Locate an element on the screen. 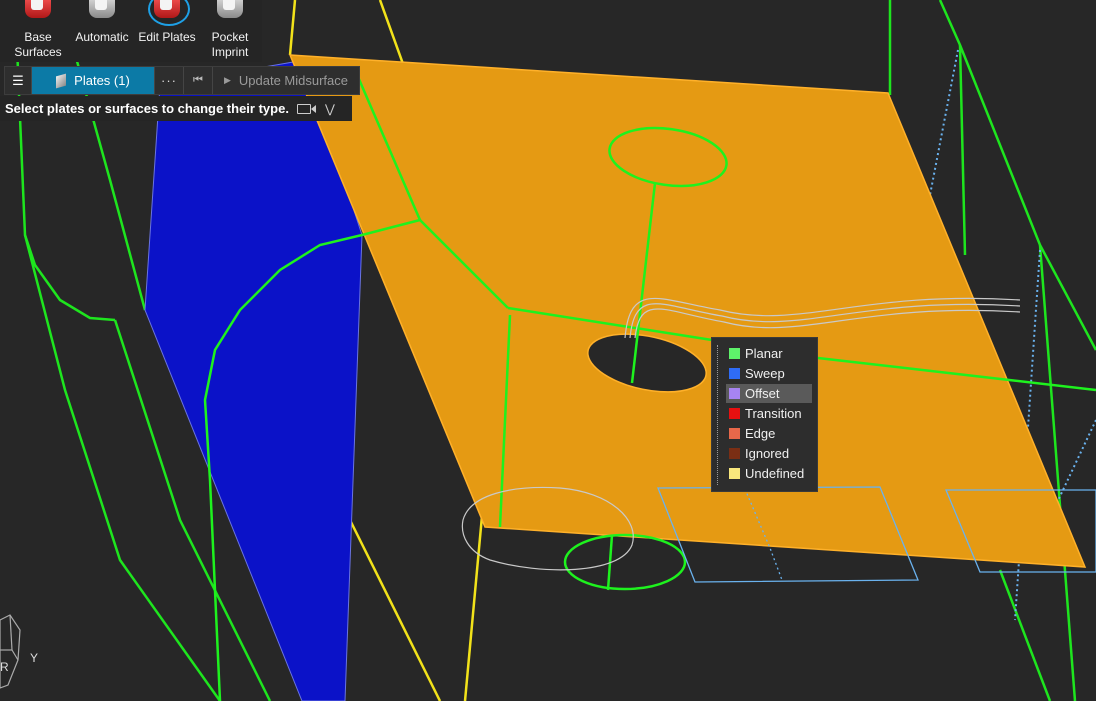 The height and width of the screenshot is (701, 1096). edit-plates-label: Edit Plates is located at coordinates (167, 37).